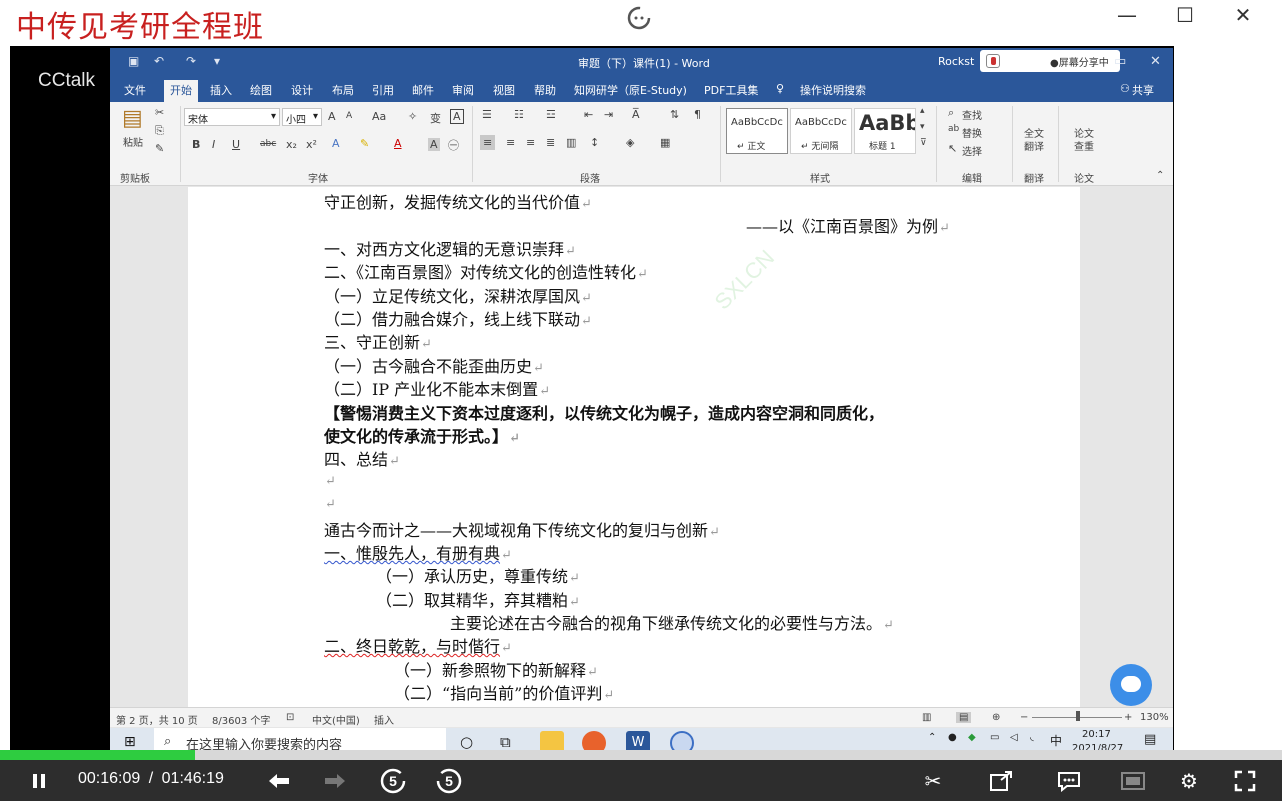  Describe the element at coordinates (996, 717) in the screenshot. I see `web-layout-icon: ⊕` at that location.